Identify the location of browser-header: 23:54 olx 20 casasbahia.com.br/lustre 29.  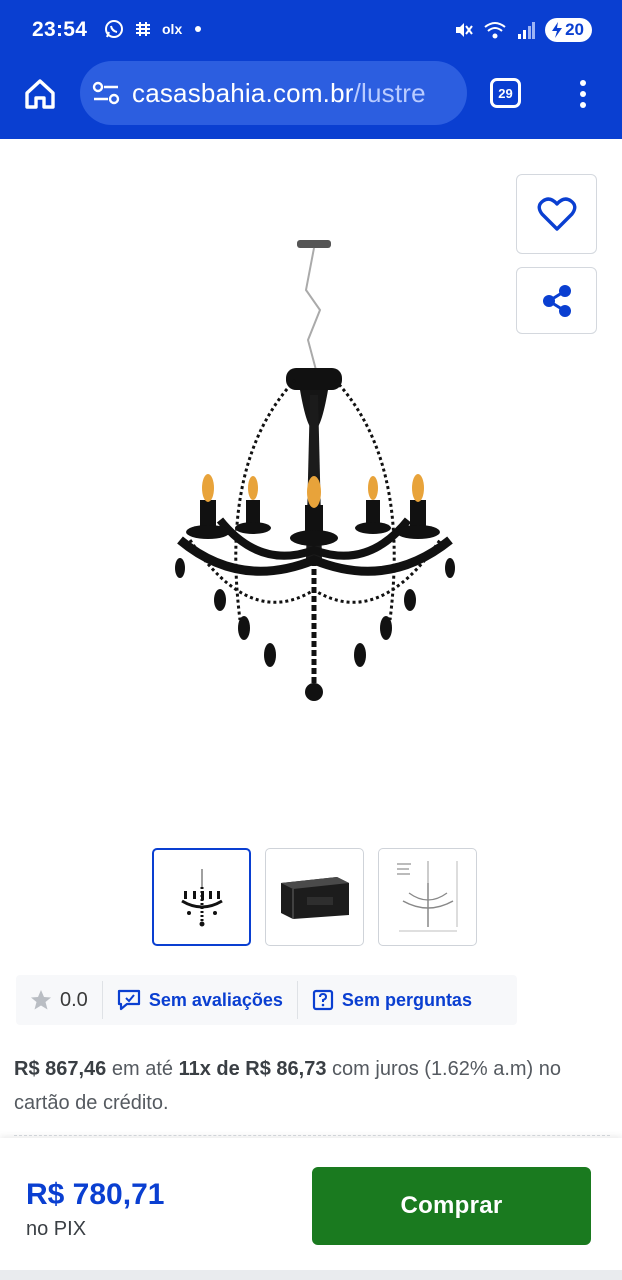
(311, 69).